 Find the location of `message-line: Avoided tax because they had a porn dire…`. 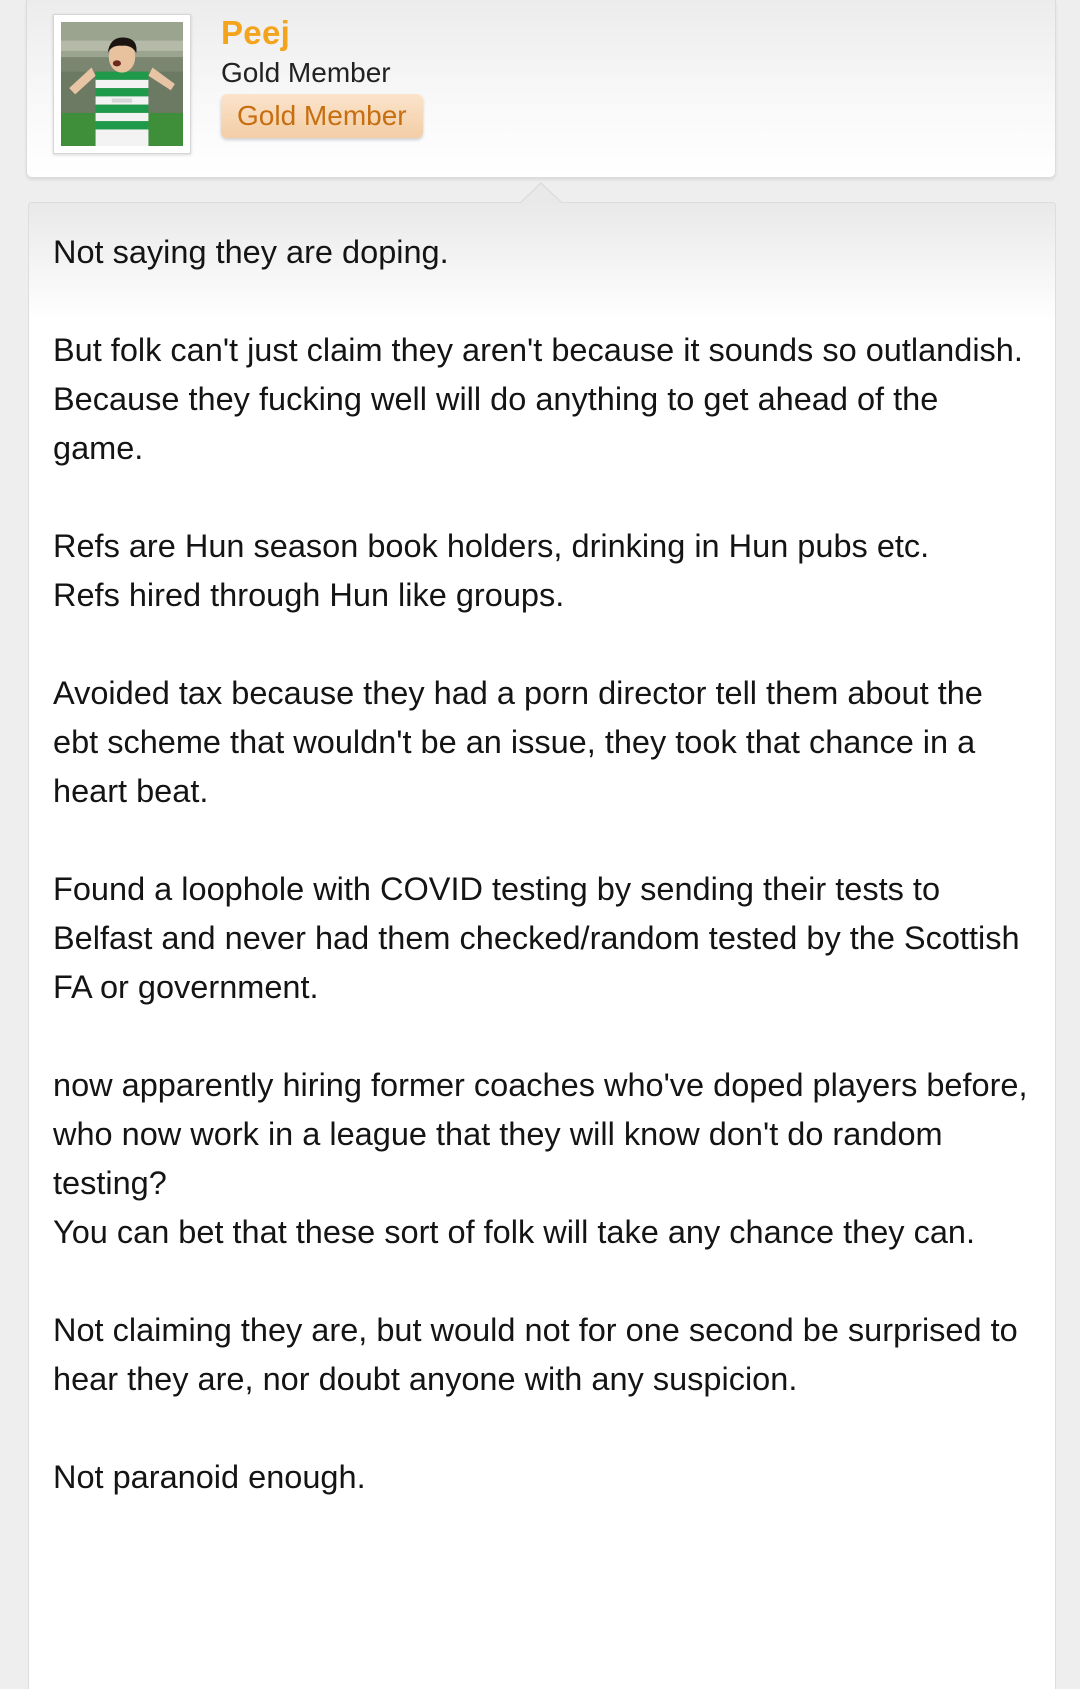

message-line: Avoided tax because they had a porn dire… is located at coordinates (518, 742).